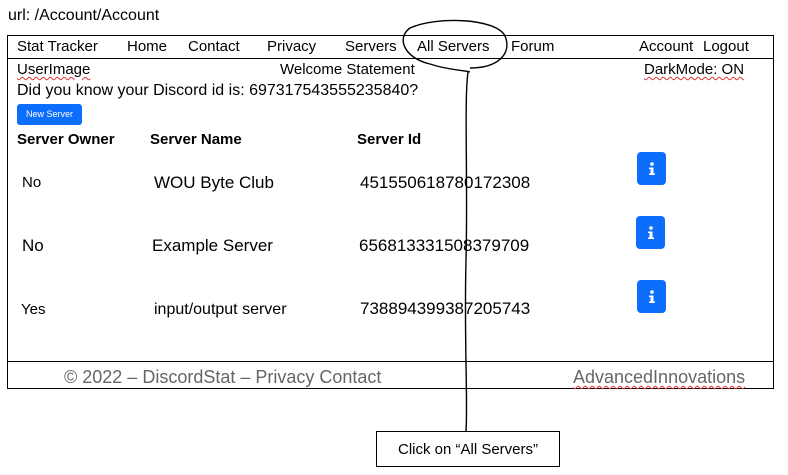 The height and width of the screenshot is (475, 788). Describe the element at coordinates (84, 15) in the screenshot. I see `url-label: url: /Account/Account` at that location.